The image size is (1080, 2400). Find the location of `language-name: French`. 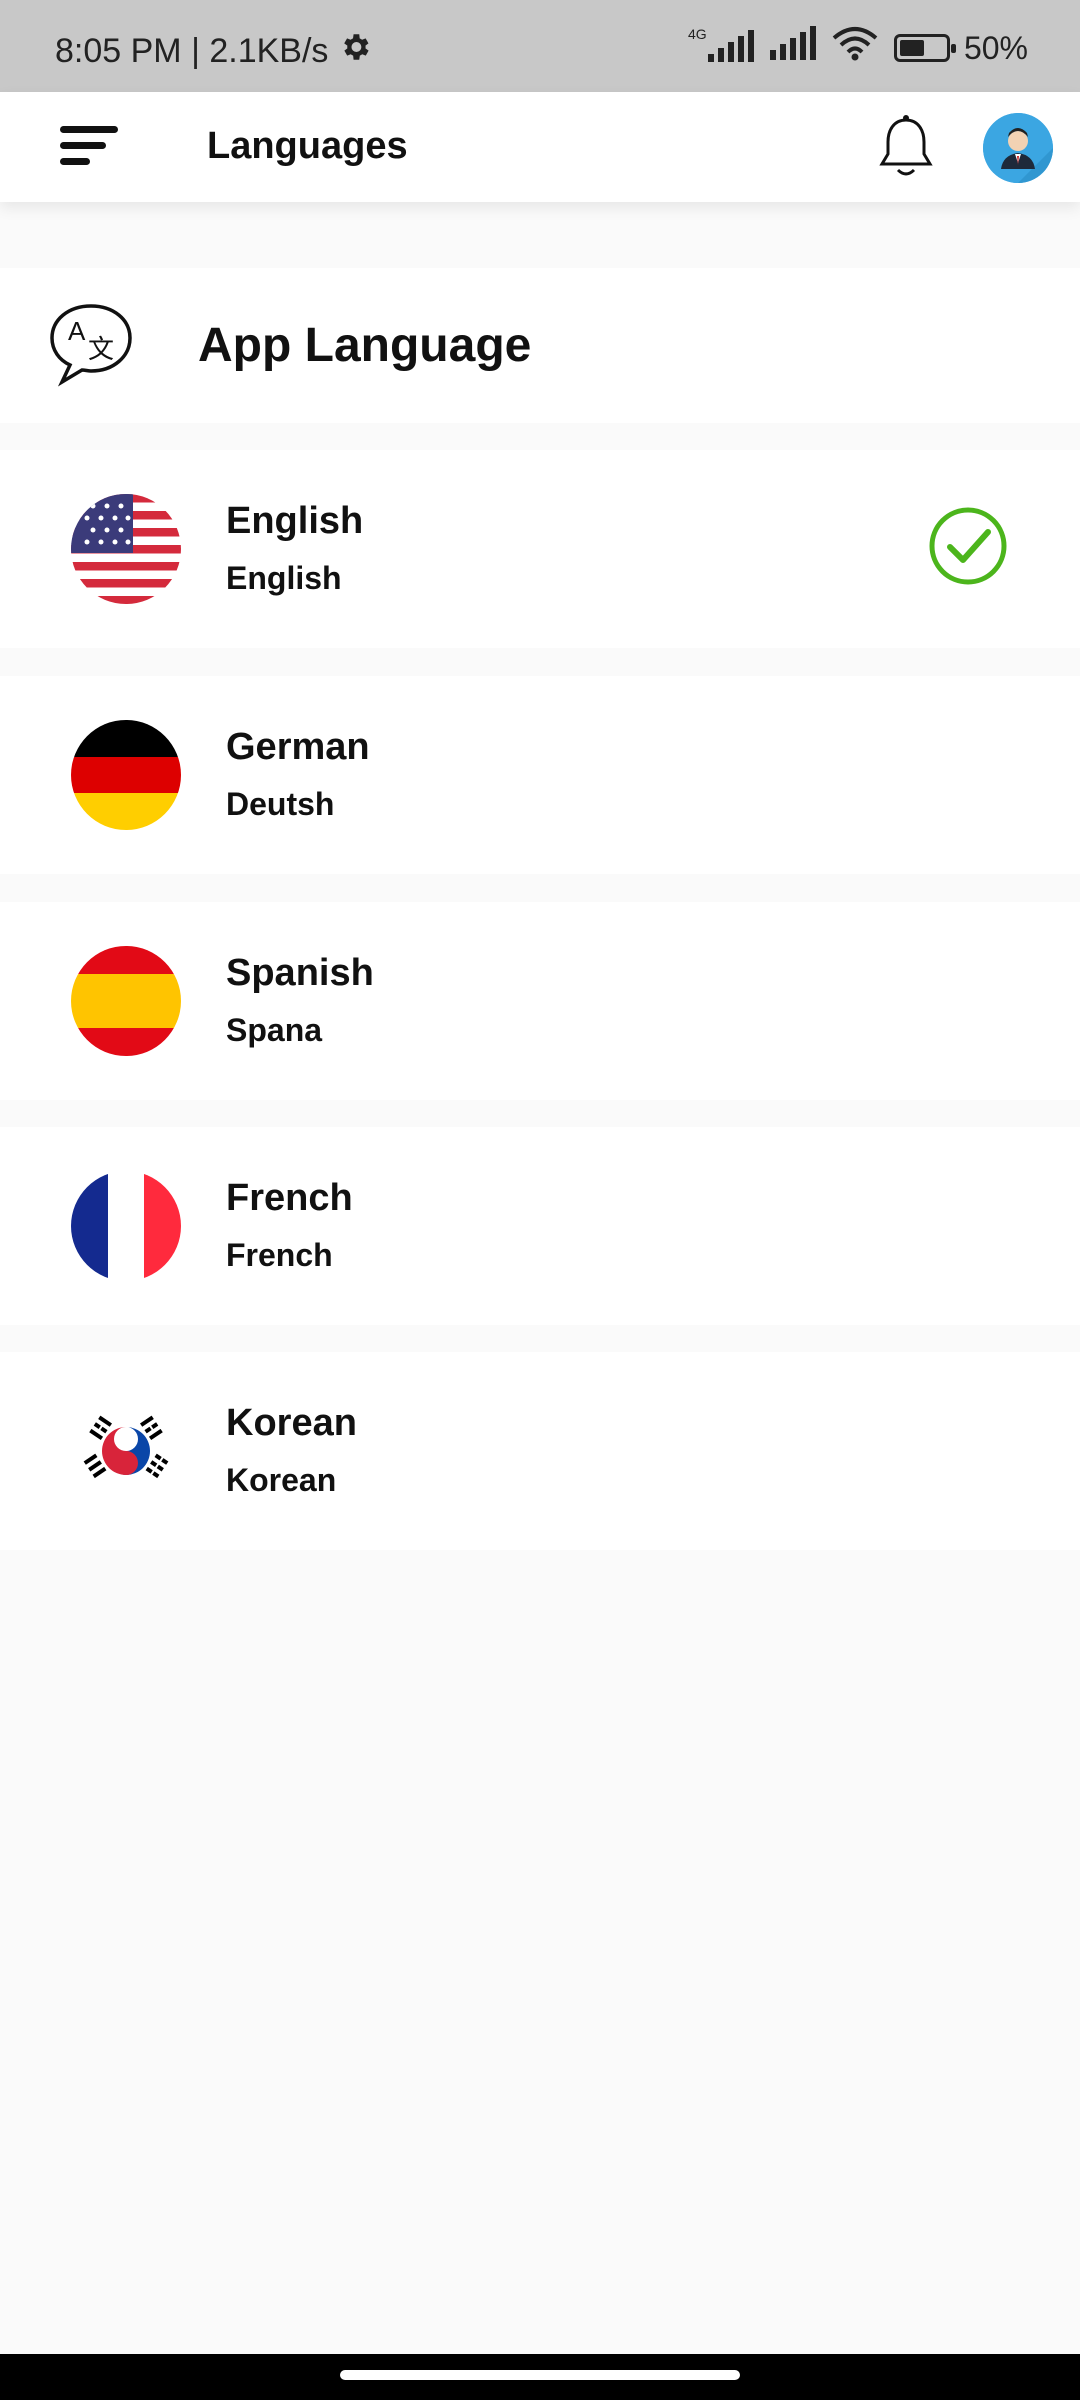

language-name: French is located at coordinates (289, 1198).